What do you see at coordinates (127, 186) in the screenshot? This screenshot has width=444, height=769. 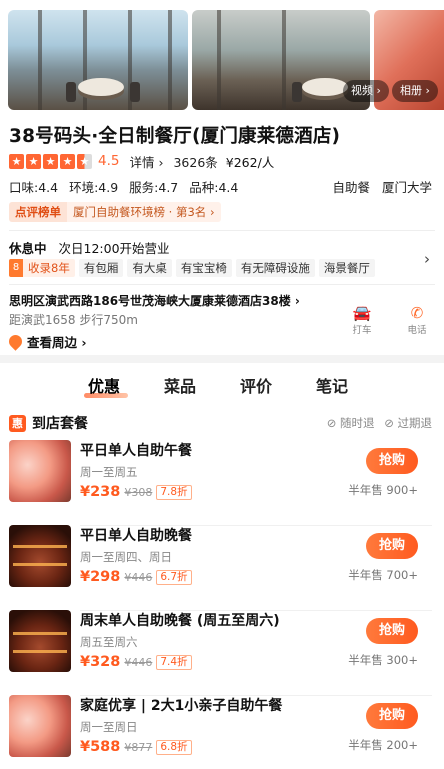 I see `sub-scores: 口味:4.4 环境:4.9 服务:4.7 品种:4.4` at bounding box center [127, 186].